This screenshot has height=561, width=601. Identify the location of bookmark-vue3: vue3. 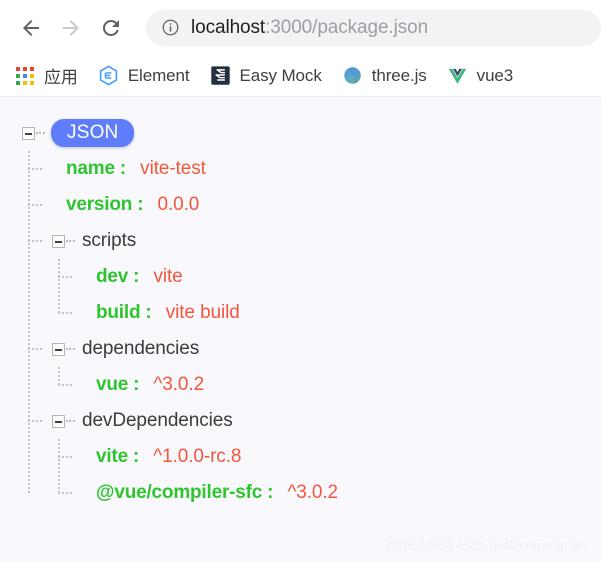
(480, 76).